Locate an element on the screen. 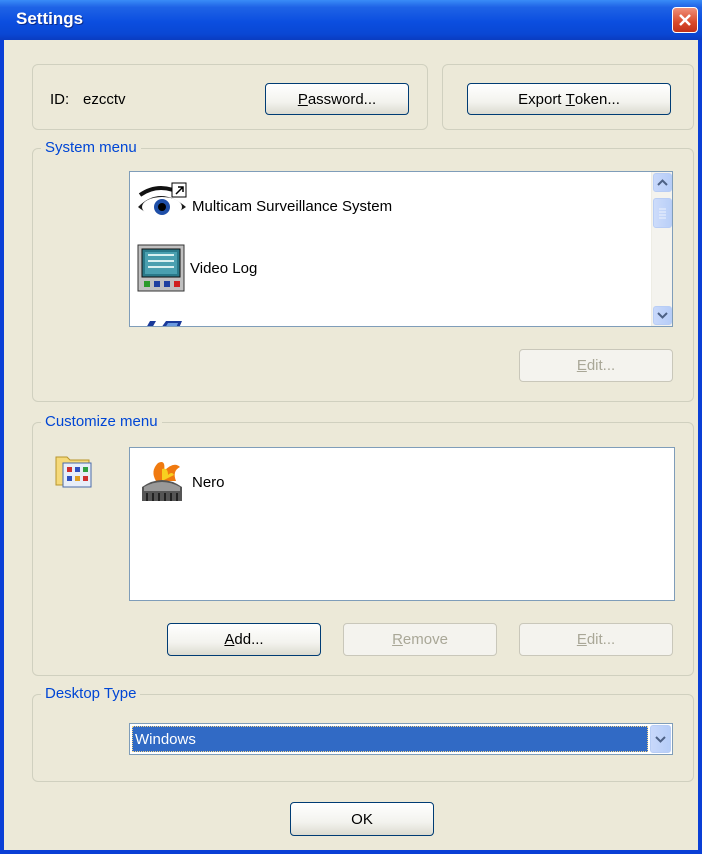 This screenshot has width=702, height=854. desktop-type-value: Windows is located at coordinates (390, 739).